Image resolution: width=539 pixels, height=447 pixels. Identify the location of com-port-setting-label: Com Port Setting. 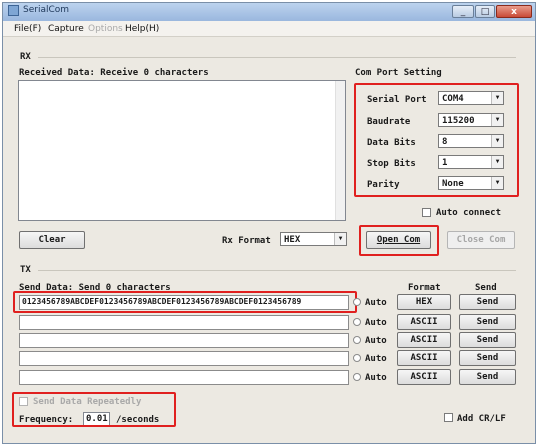
(398, 73).